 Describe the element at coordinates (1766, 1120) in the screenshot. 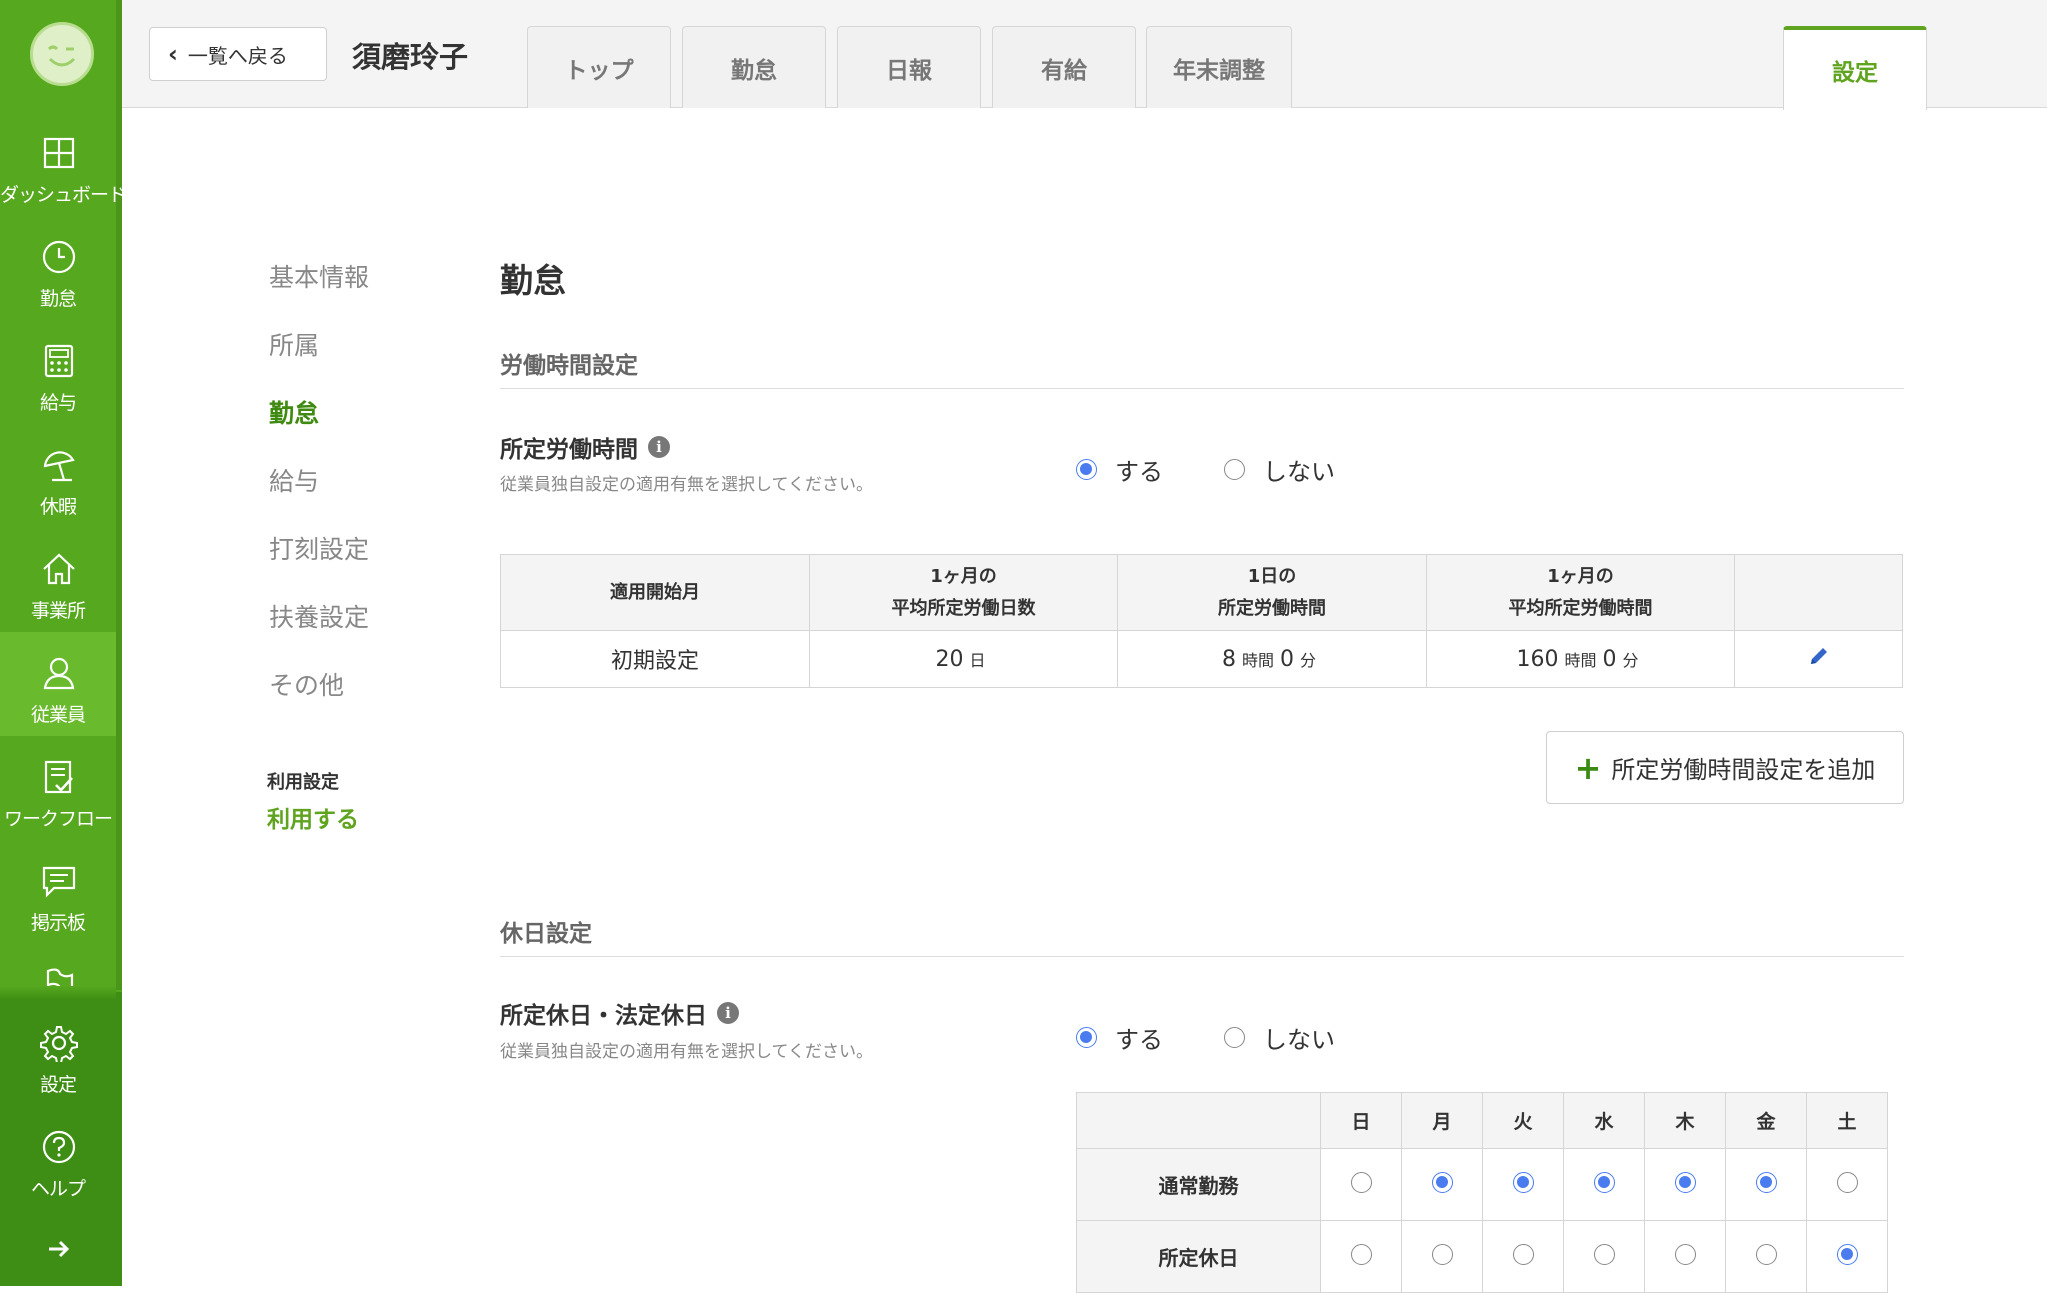

I see `column-header-day: 金` at that location.